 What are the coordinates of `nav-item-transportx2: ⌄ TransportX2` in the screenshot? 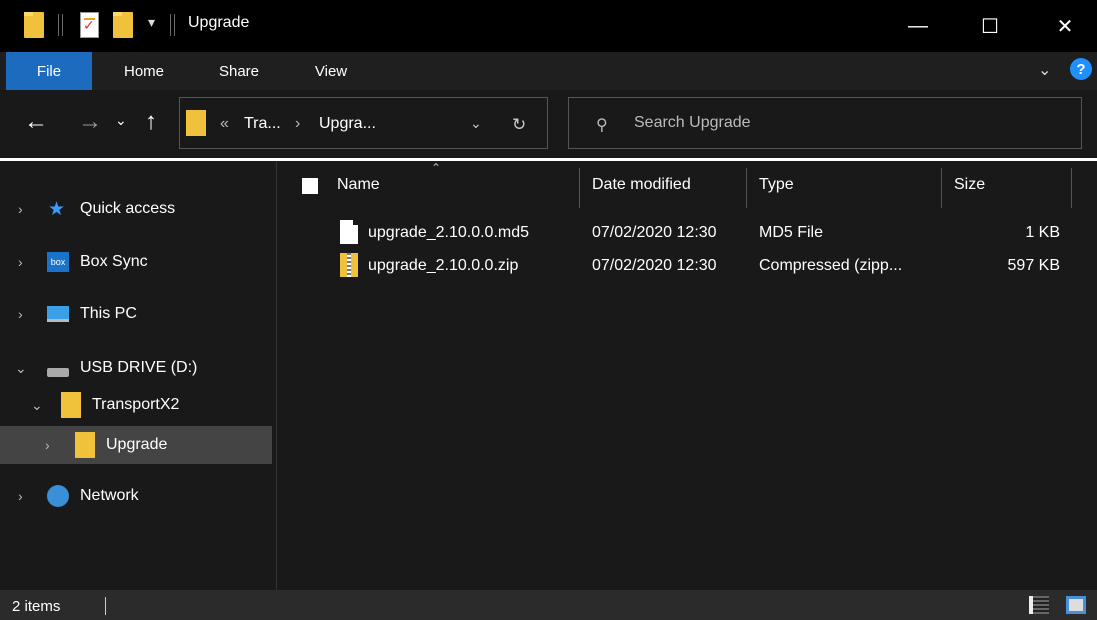 It's located at (136, 405).